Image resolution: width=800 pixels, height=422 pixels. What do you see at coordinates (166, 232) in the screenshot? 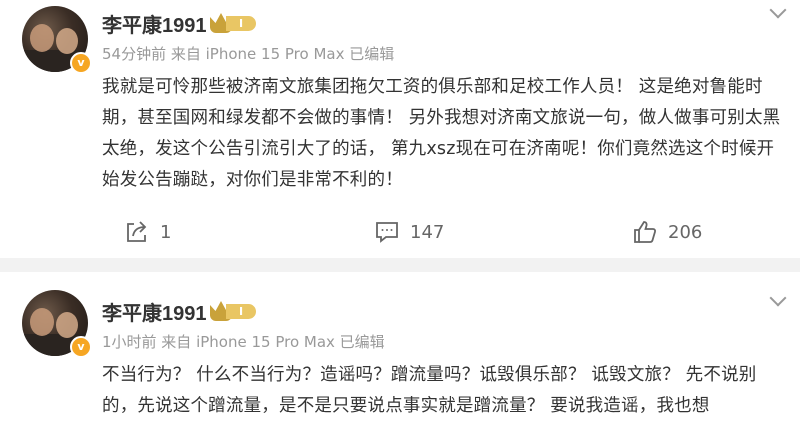
I see `share-count: 1` at bounding box center [166, 232].